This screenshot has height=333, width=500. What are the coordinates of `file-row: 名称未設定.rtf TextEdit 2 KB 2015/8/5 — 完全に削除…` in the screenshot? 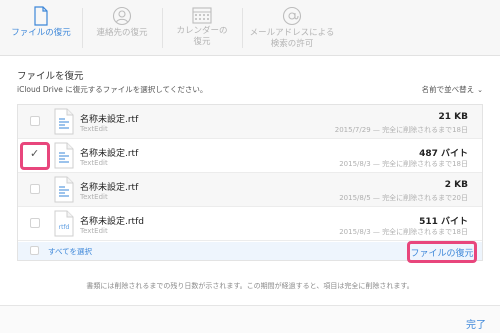 It's located at (250, 190).